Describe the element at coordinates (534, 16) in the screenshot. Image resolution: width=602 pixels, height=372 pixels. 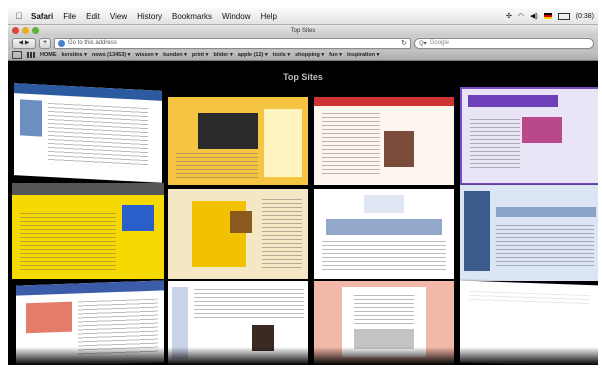
I see `volume-icon: ◀)` at that location.